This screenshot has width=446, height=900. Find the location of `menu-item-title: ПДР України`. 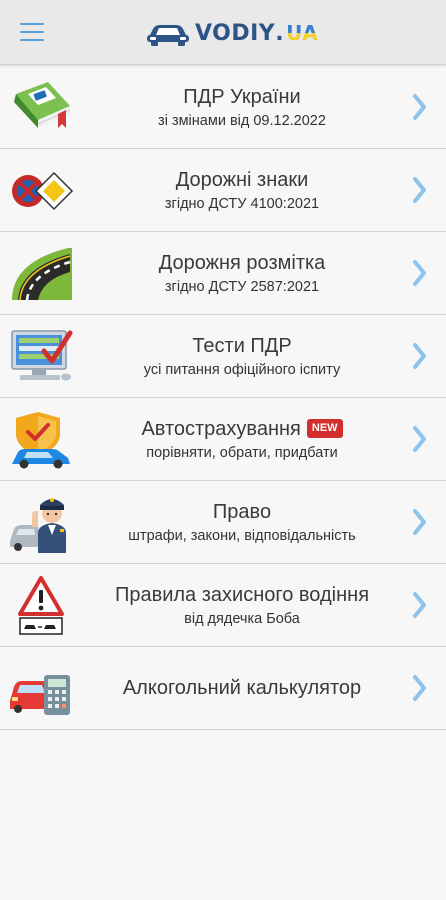

menu-item-title: ПДР України is located at coordinates (242, 96).